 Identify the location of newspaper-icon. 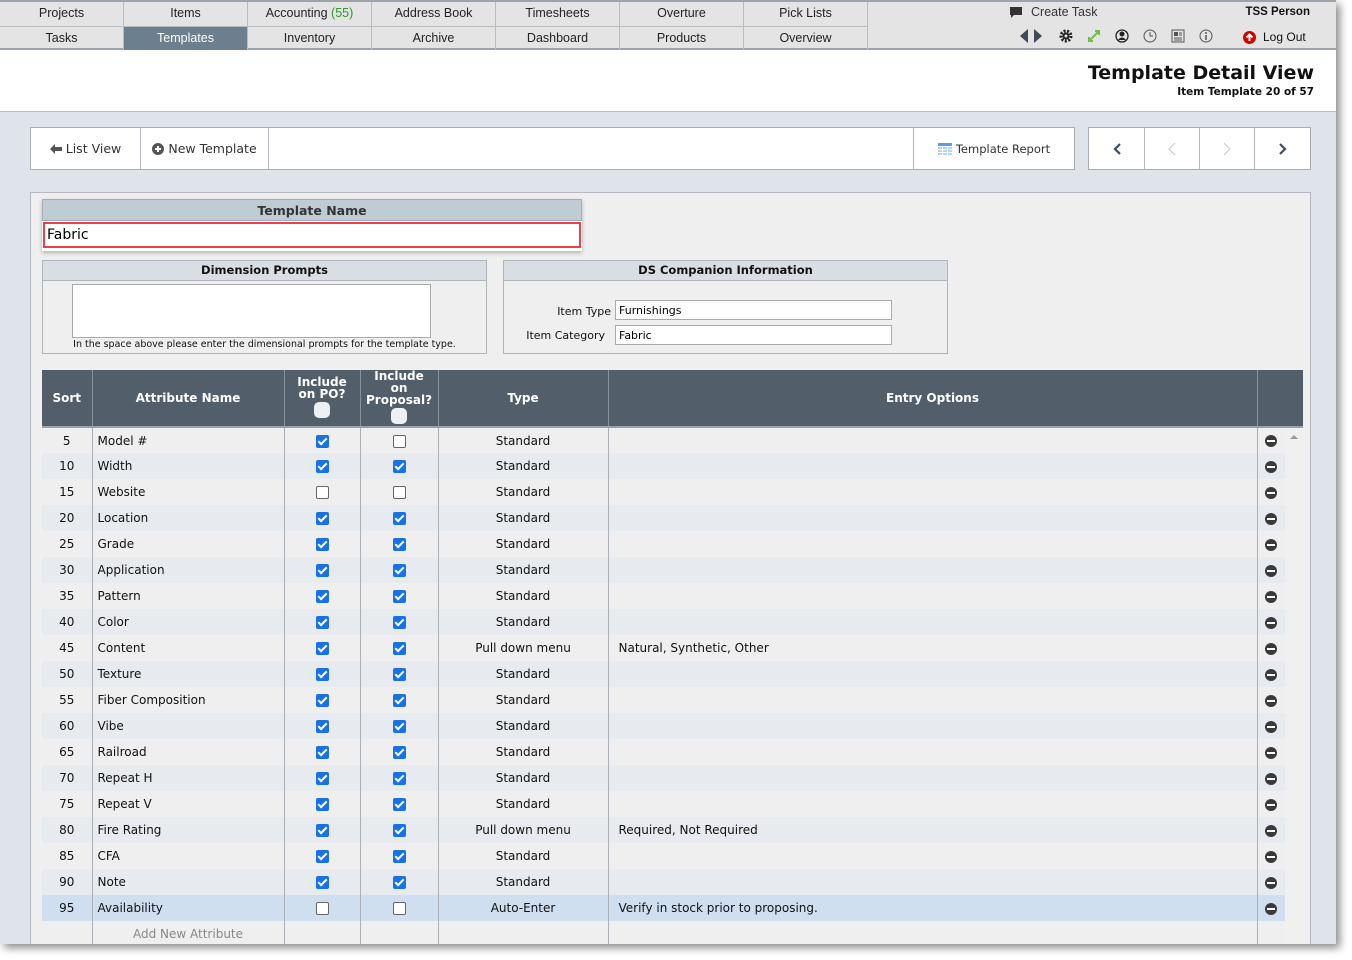
(1178, 36).